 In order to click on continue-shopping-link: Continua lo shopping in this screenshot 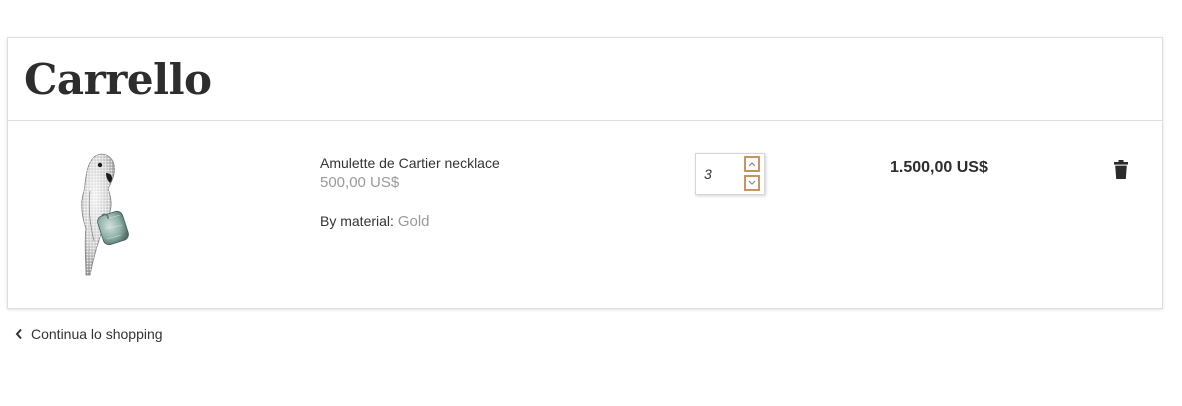, I will do `click(88, 334)`.